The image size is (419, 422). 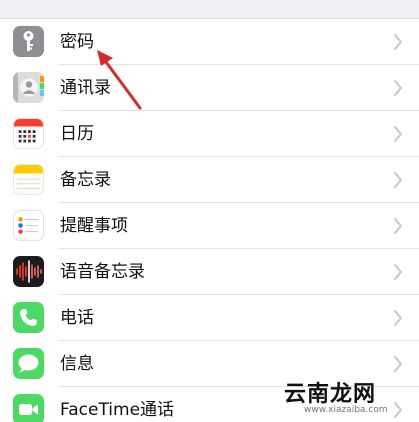 I want to click on settings-row-contacts: 通讯录, so click(x=209, y=88).